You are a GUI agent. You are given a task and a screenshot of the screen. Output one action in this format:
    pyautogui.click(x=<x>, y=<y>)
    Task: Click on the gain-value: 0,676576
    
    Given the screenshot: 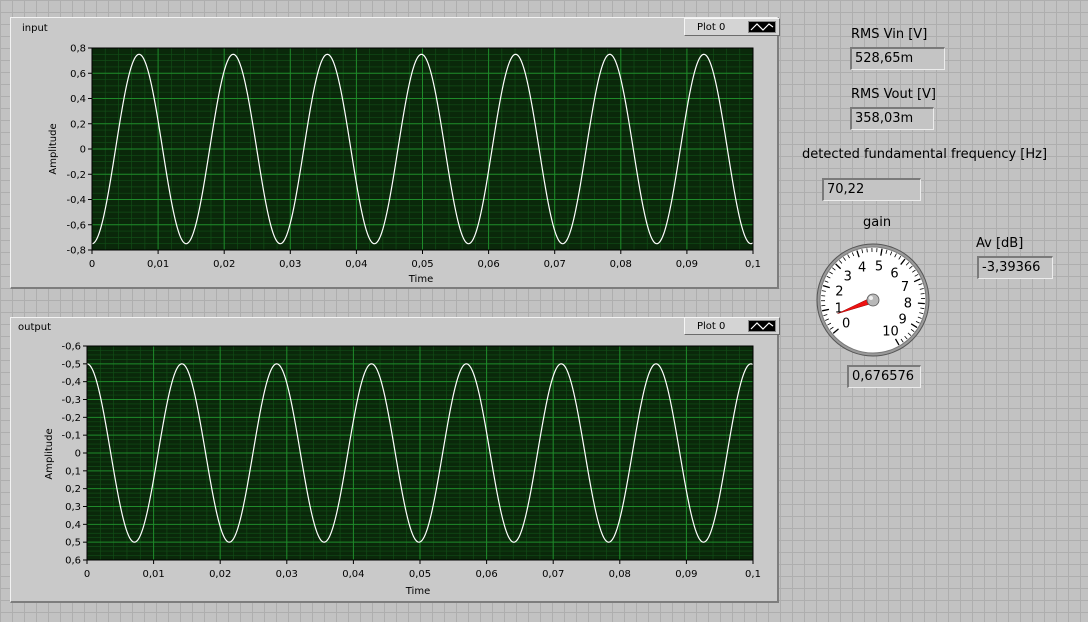 What is the action you would take?
    pyautogui.click(x=884, y=376)
    